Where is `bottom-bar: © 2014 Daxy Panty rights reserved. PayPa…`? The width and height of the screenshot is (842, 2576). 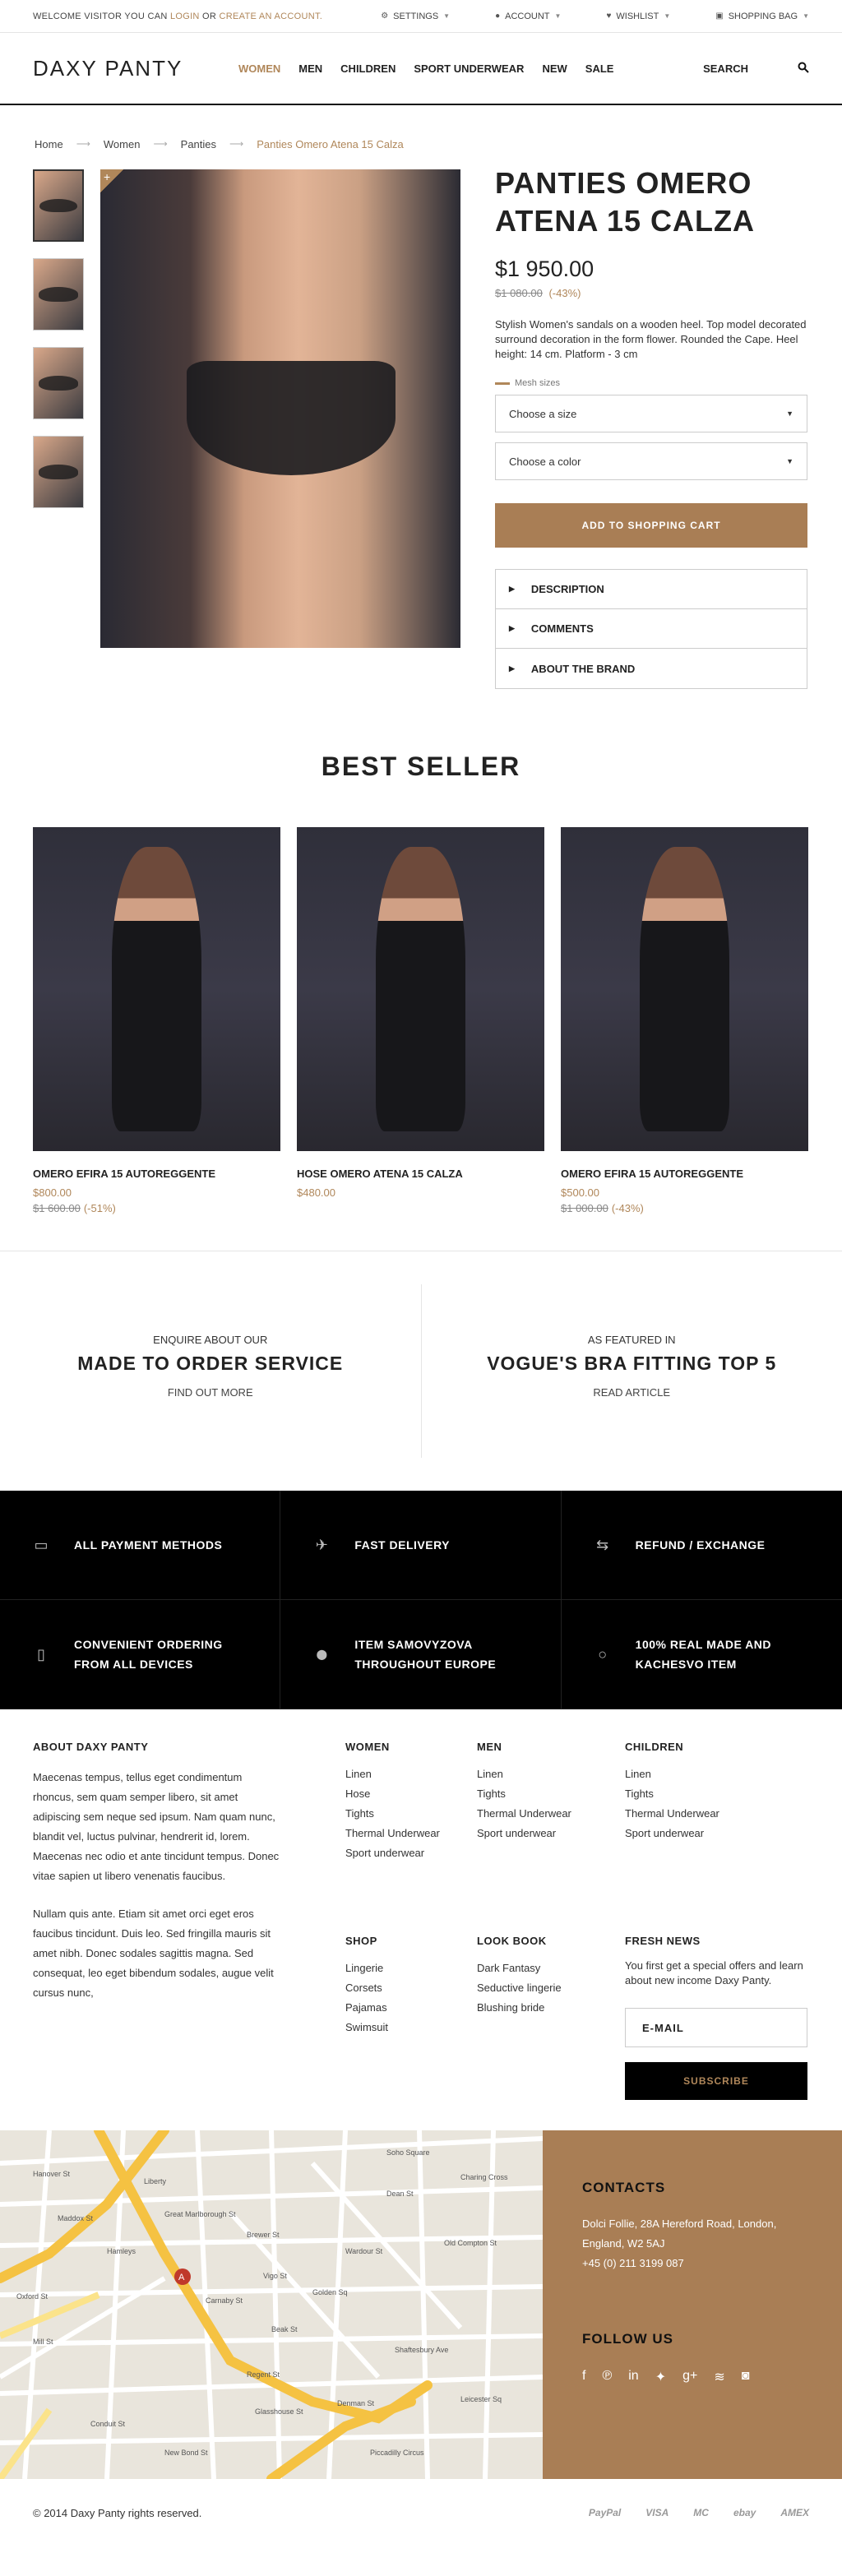
bottom-bar: © 2014 Daxy Panty rights reserved. PayPa… is located at coordinates (421, 2512).